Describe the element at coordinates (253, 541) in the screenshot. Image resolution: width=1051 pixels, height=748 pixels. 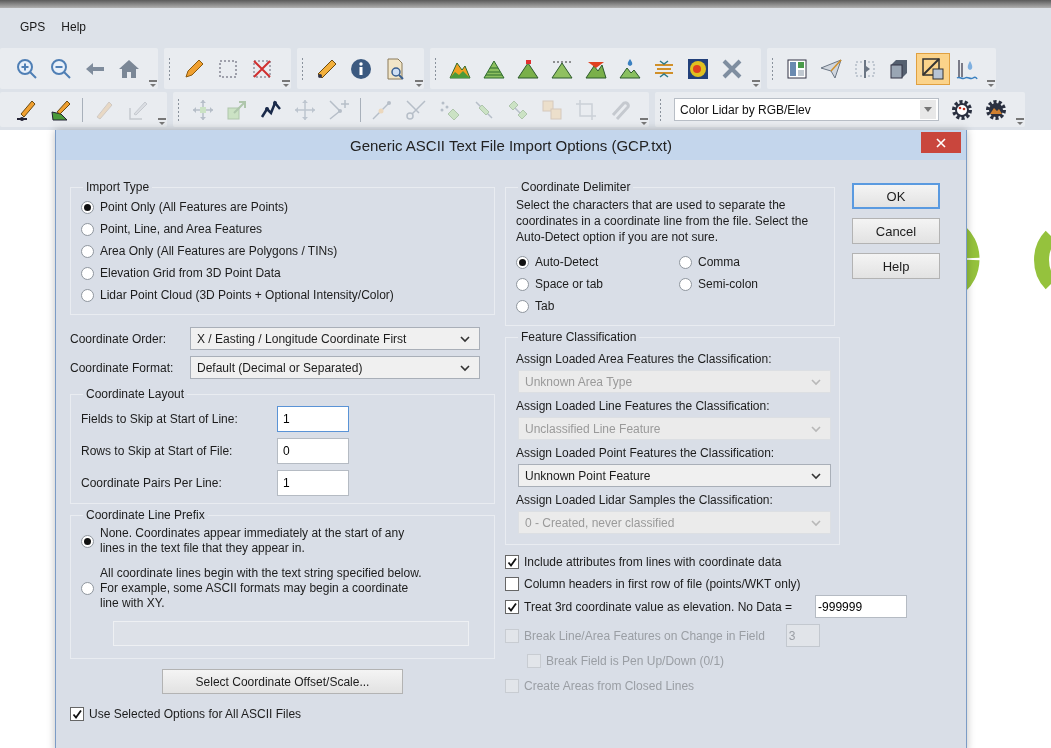
I see `radio-label: None. Coordinates appear immediately at the start of any lines in the text file that they appear in.` at that location.